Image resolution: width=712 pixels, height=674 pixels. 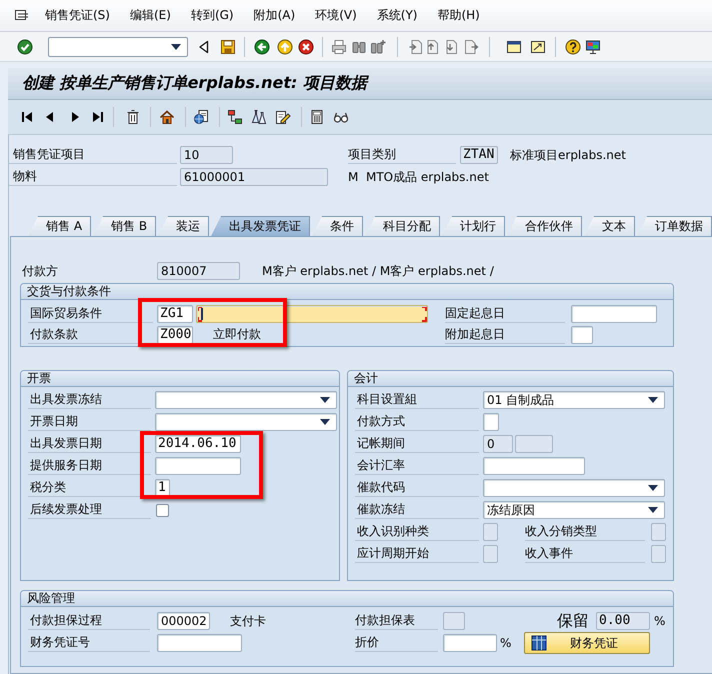 What do you see at coordinates (65, 465) in the screenshot?
I see `field-label: 提供服务日期` at bounding box center [65, 465].